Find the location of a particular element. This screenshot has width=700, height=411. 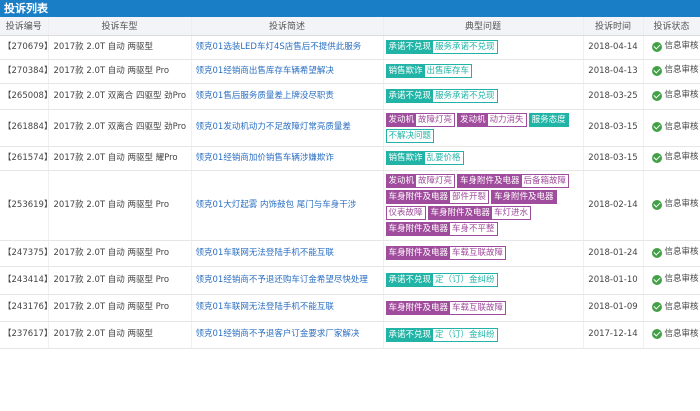

issue-tag: 车身附件及电器 is located at coordinates (524, 197).